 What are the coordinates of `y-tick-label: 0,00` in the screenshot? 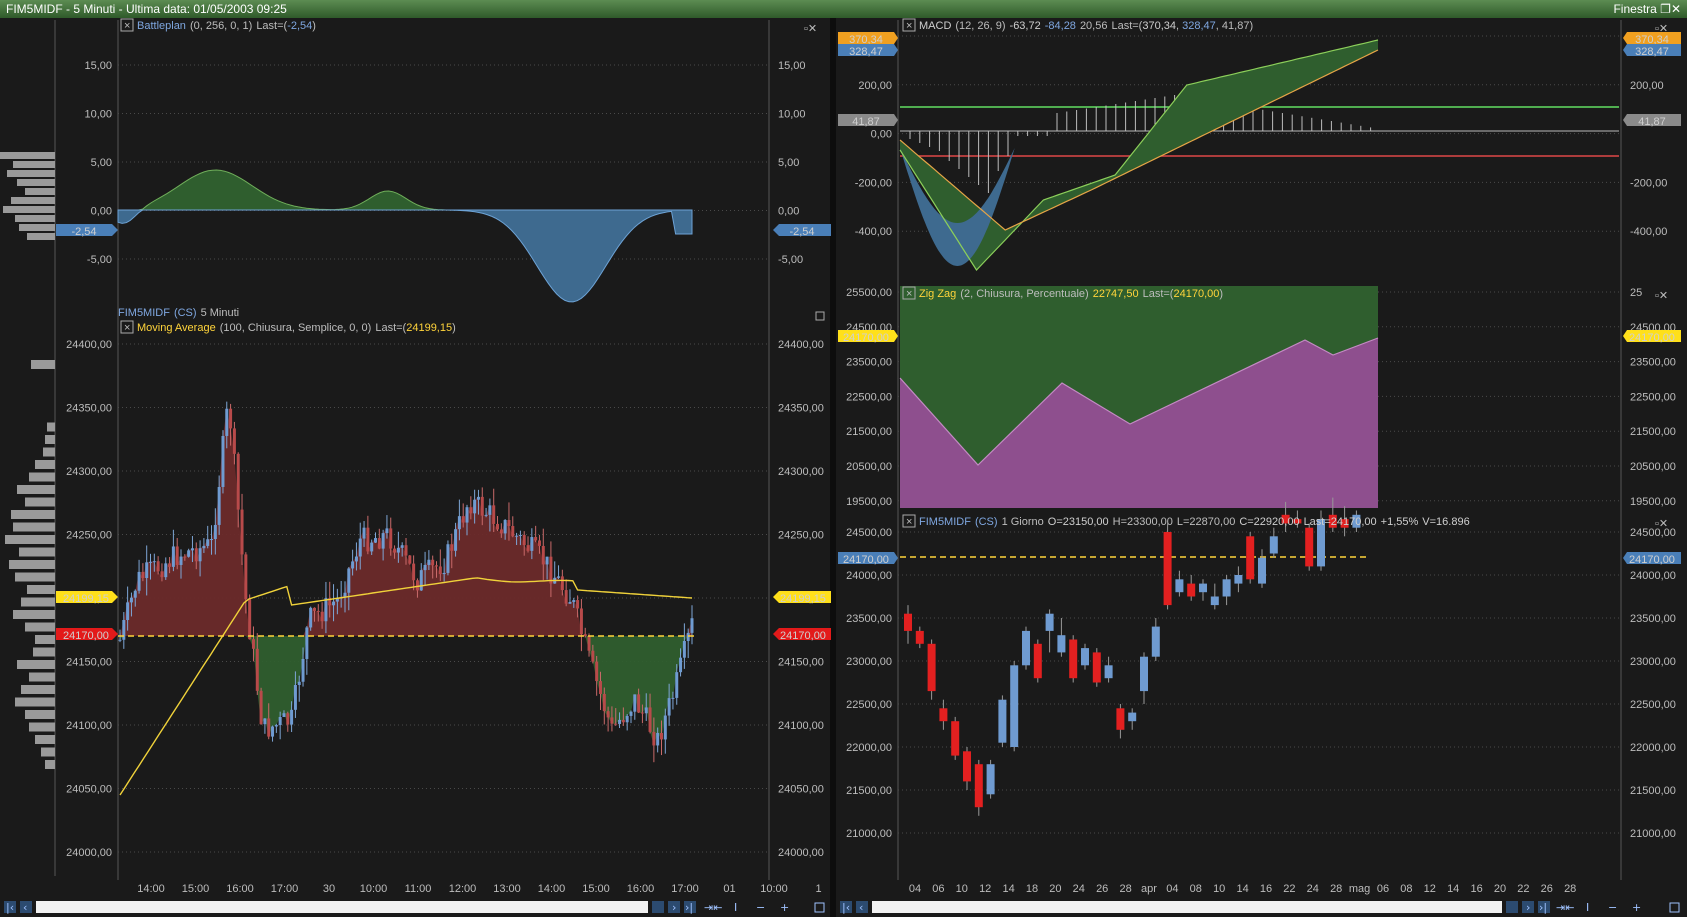 It's located at (101, 212).